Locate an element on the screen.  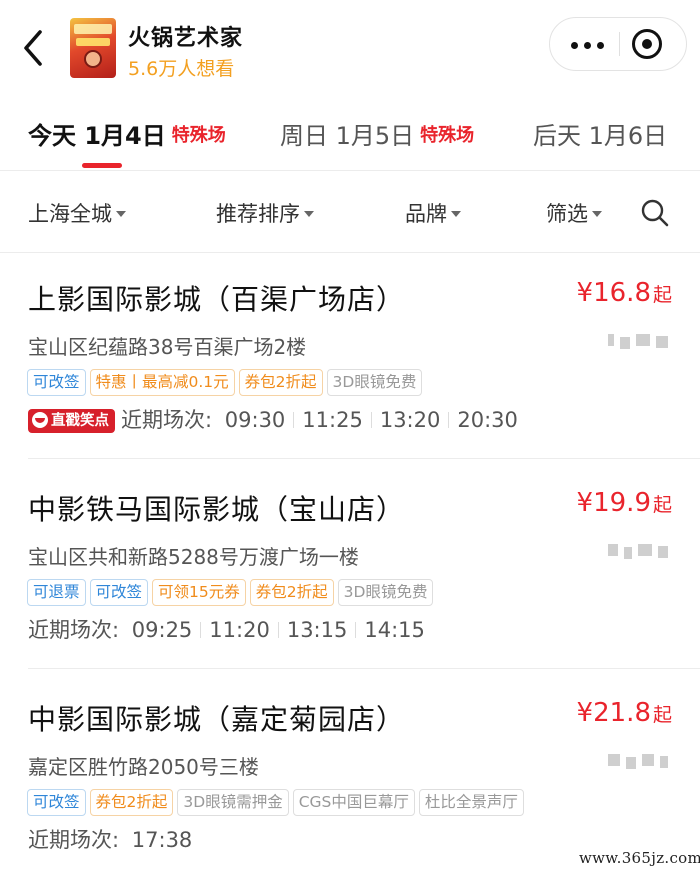
showtime: 11:20 is located at coordinates (239, 630).